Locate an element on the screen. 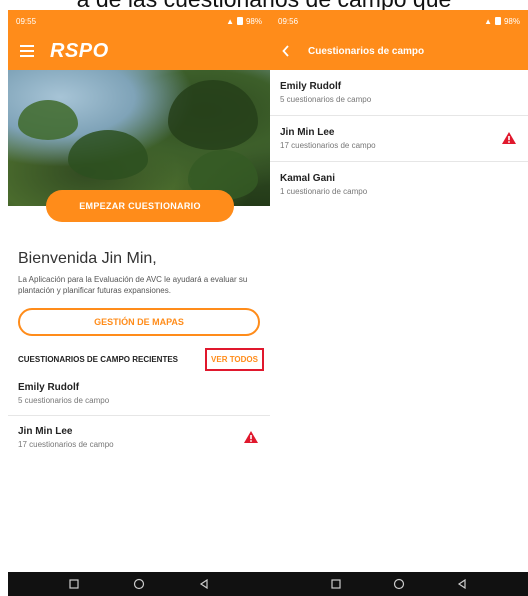  app-bar: RSPO is located at coordinates (139, 51).